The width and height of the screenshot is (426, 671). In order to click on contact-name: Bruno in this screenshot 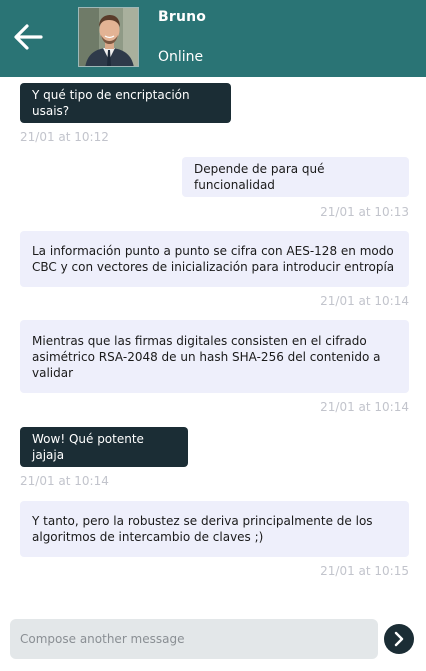, I will do `click(182, 17)`.